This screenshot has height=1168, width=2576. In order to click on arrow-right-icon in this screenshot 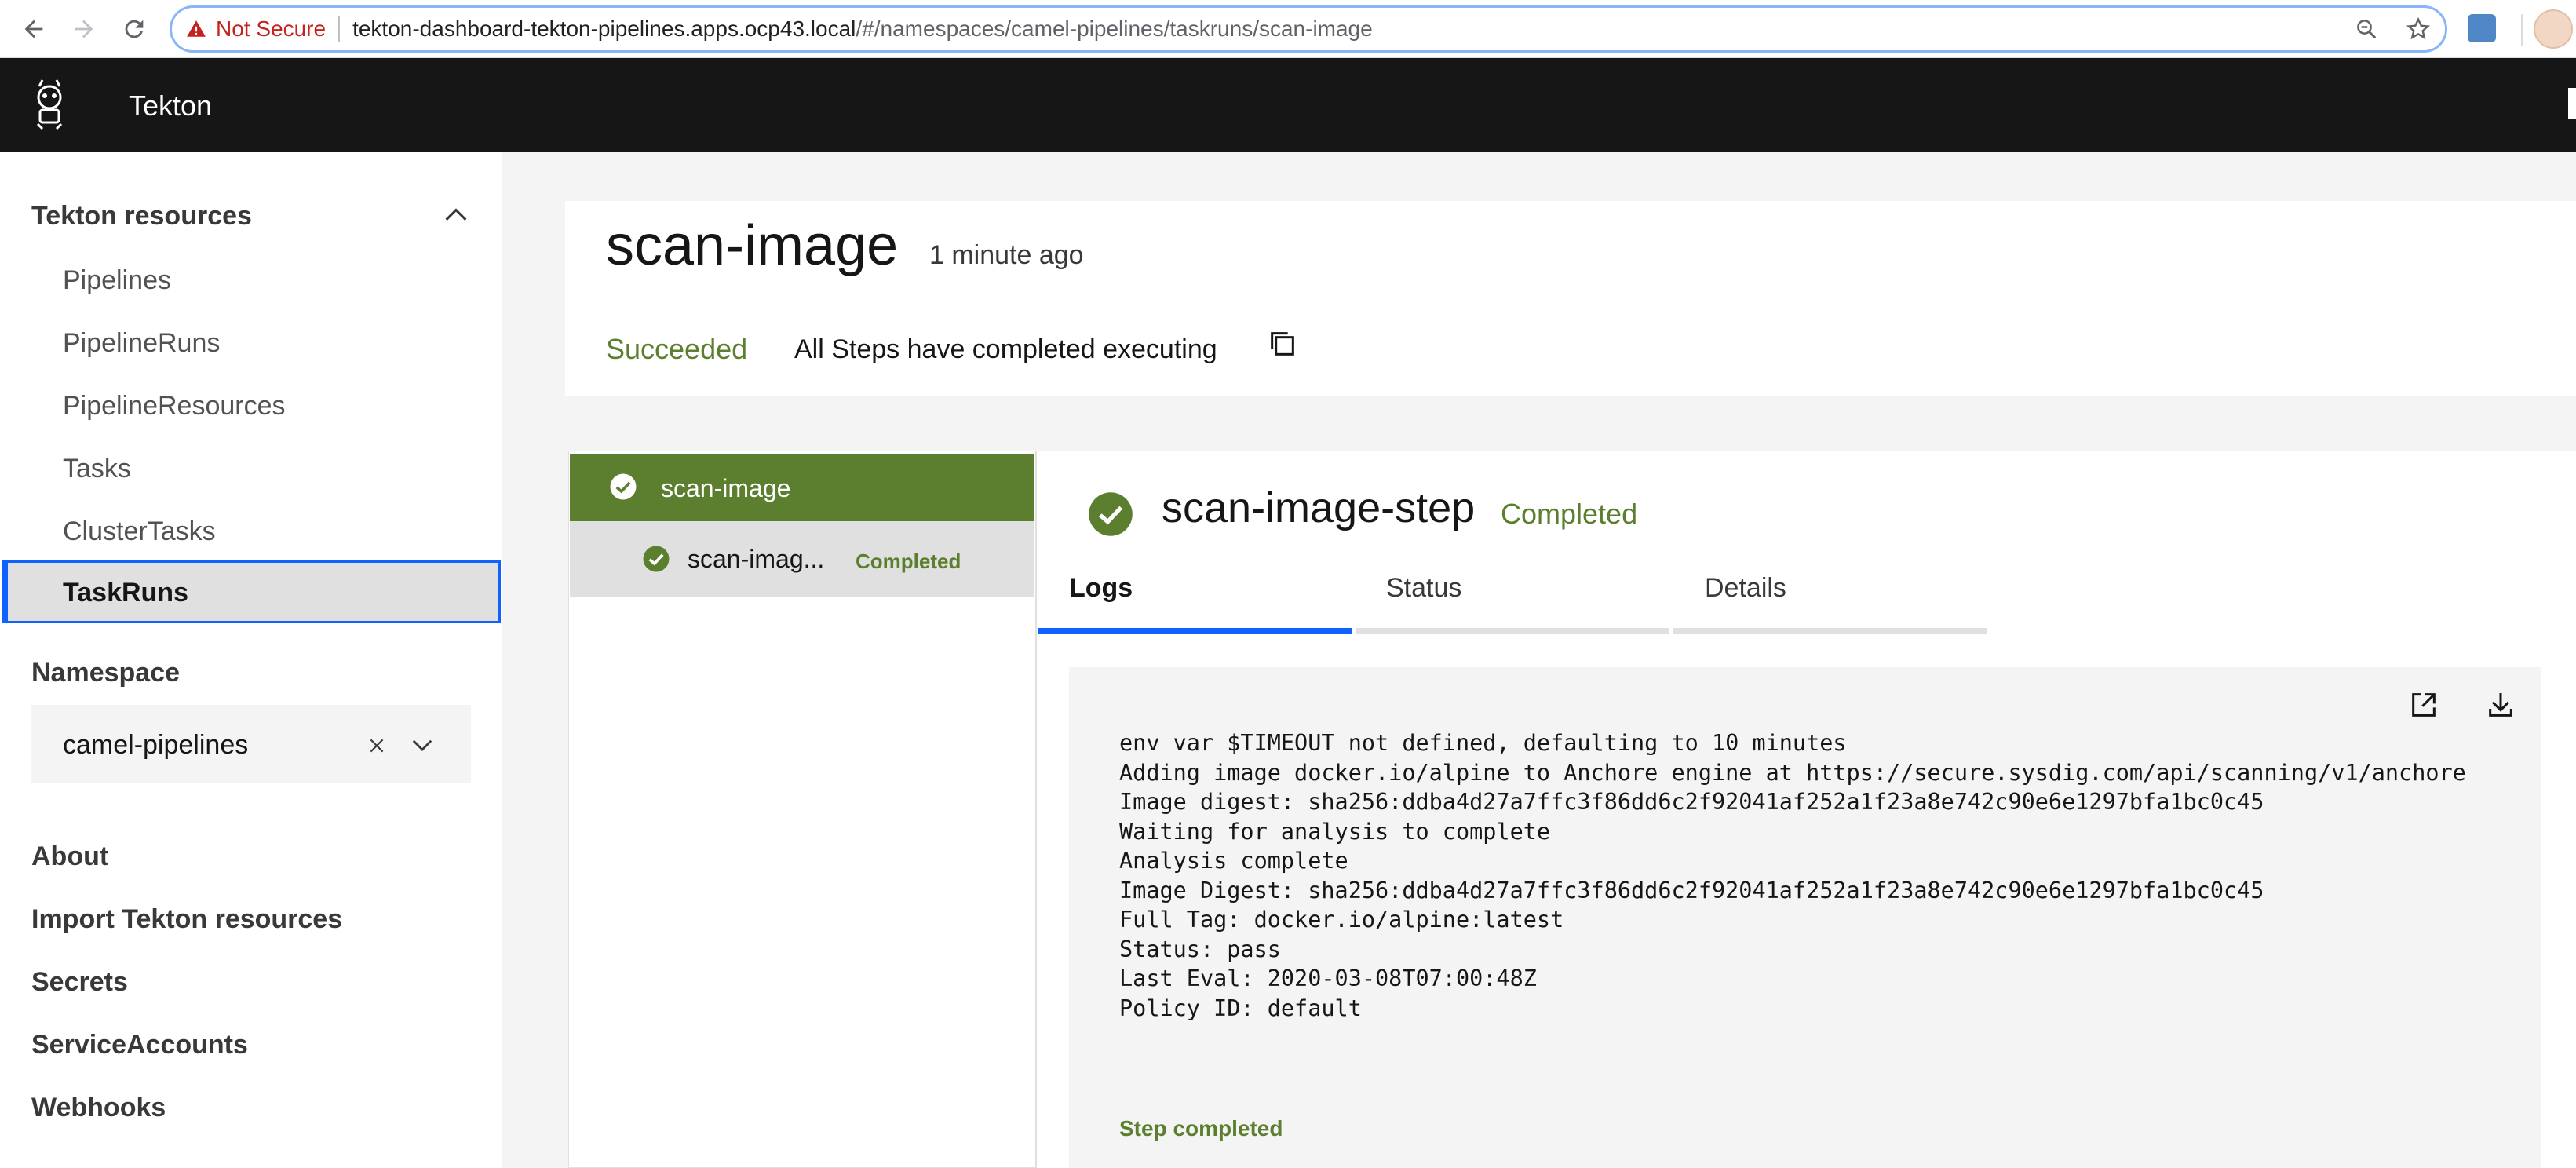, I will do `click(84, 29)`.